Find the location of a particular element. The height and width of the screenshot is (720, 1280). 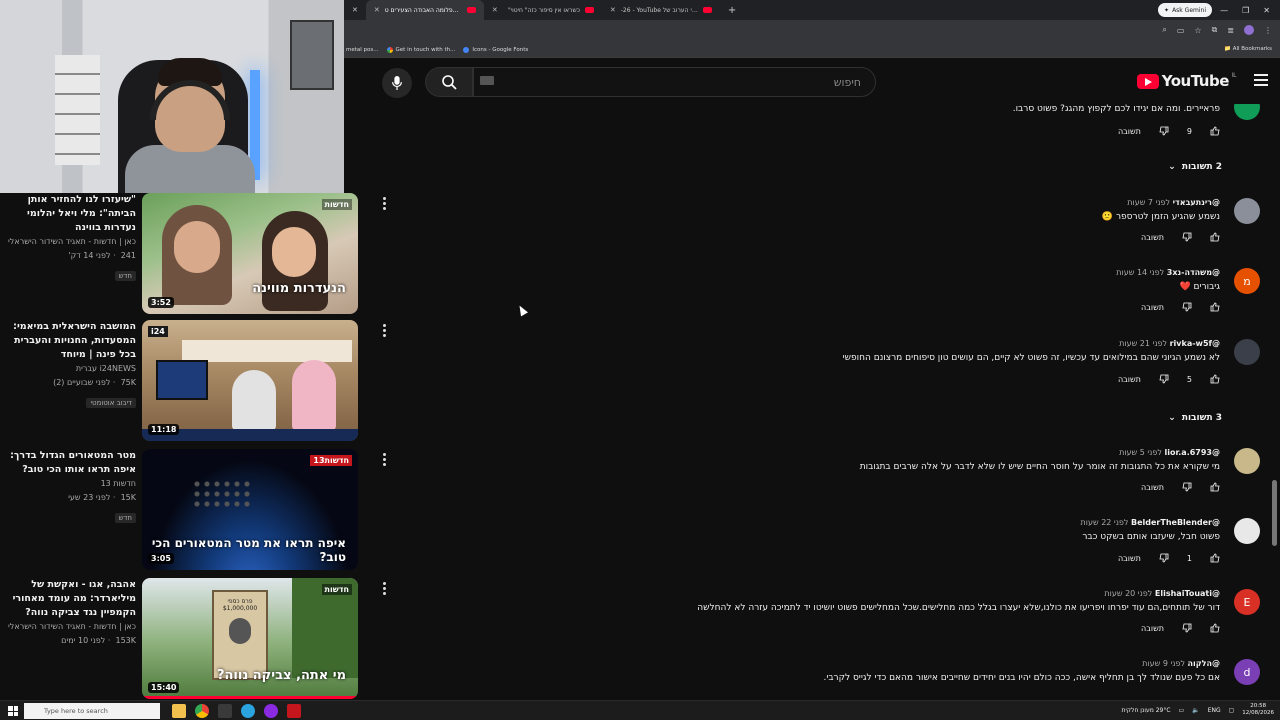

kebab-menu-icon: ⋮ is located at coordinates (1268, 30).